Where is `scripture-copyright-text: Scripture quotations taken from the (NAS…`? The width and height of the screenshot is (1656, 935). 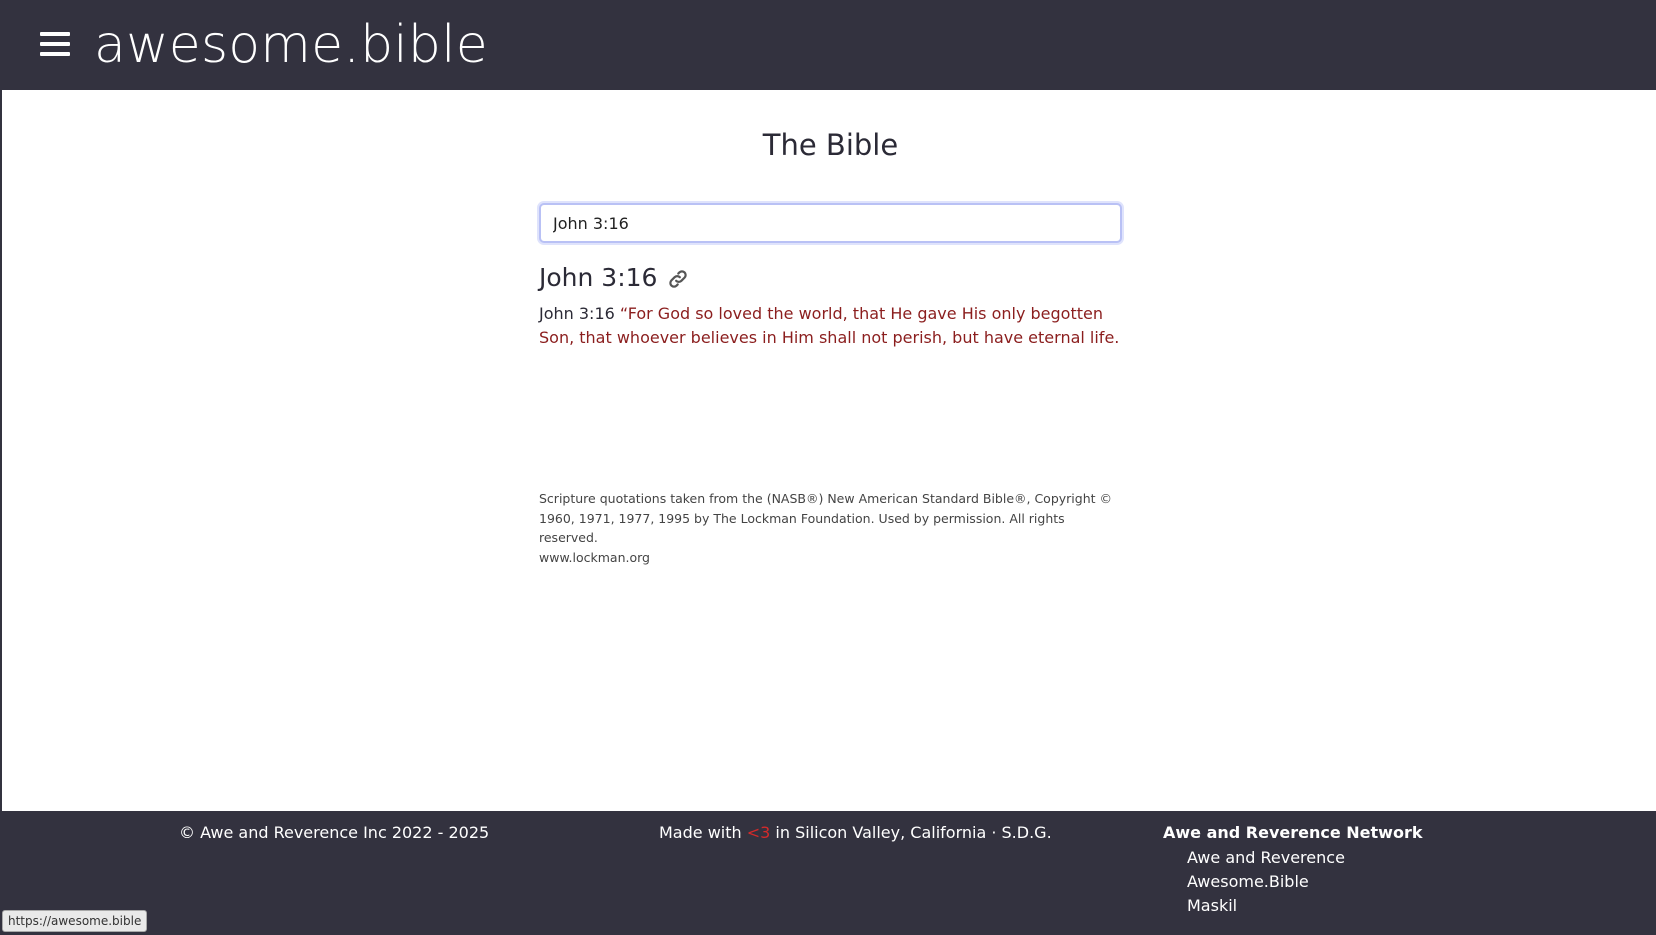 scripture-copyright-text: Scripture quotations taken from the (NAS… is located at coordinates (826, 518).